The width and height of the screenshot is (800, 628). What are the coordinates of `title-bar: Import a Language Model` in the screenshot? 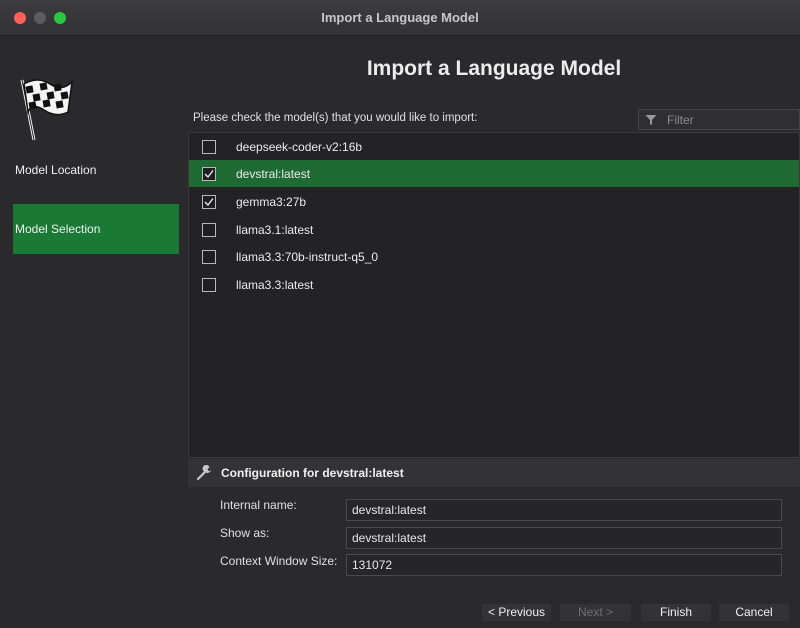 It's located at (400, 18).